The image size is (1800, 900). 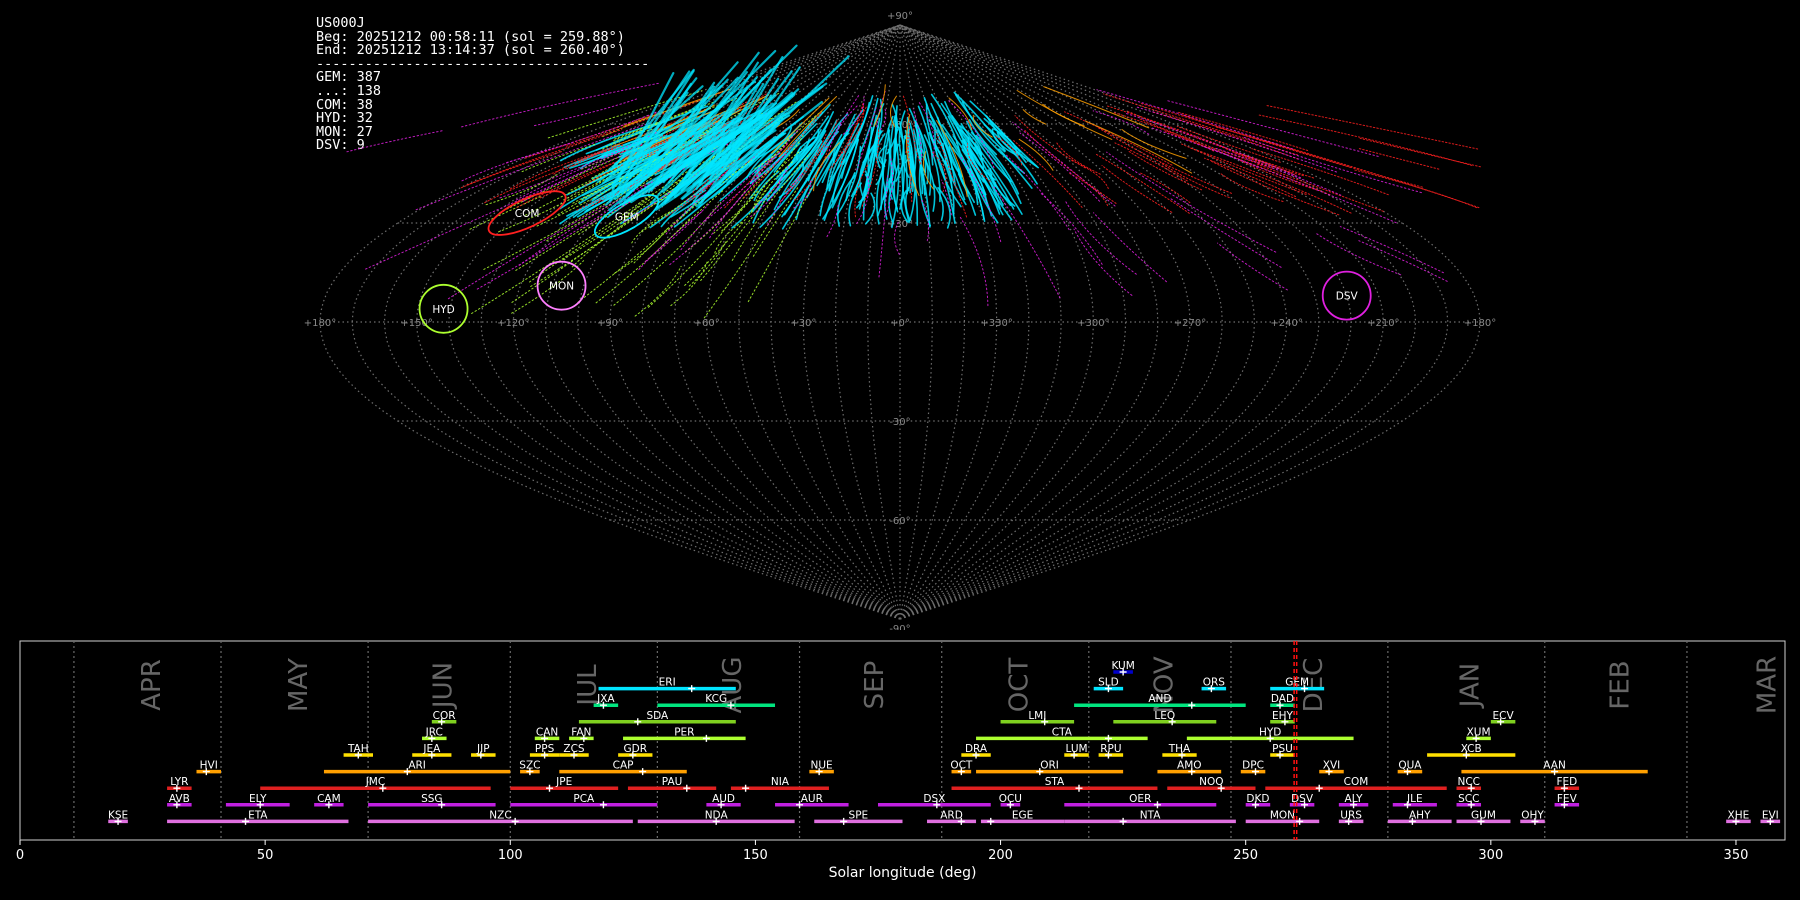 I want to click on shower-label-hyd: HYD, so click(x=1270, y=732).